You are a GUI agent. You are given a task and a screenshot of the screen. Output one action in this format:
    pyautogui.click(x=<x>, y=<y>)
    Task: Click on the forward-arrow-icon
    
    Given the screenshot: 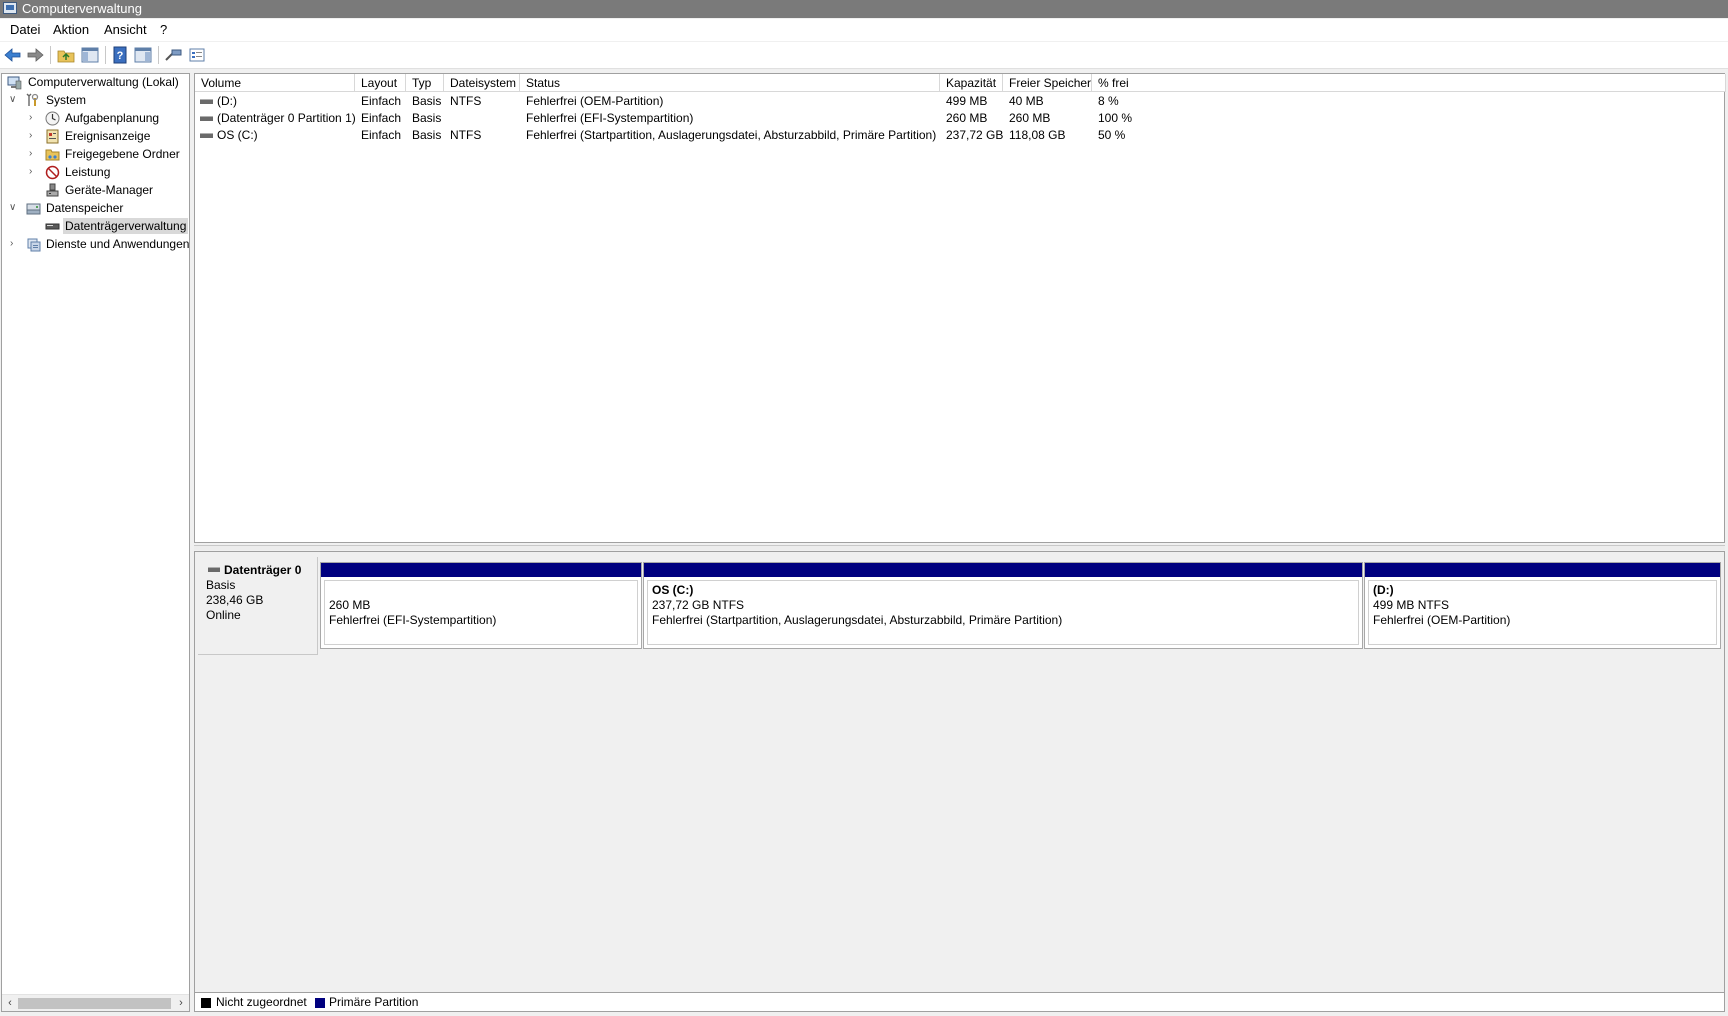 What is the action you would take?
    pyautogui.click(x=35, y=55)
    